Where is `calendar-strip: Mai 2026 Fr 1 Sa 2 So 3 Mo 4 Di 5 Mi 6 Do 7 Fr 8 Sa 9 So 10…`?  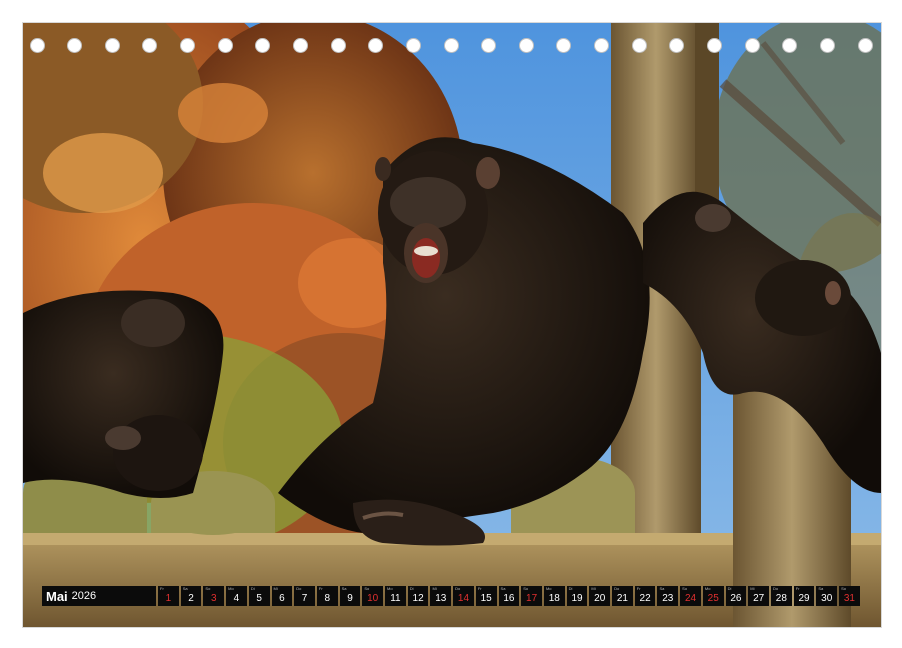 calendar-strip: Mai 2026 Fr 1 Sa 2 So 3 Mo 4 Di 5 Mi 6 Do 7 Fr 8 Sa 9 So 10… is located at coordinates (451, 596).